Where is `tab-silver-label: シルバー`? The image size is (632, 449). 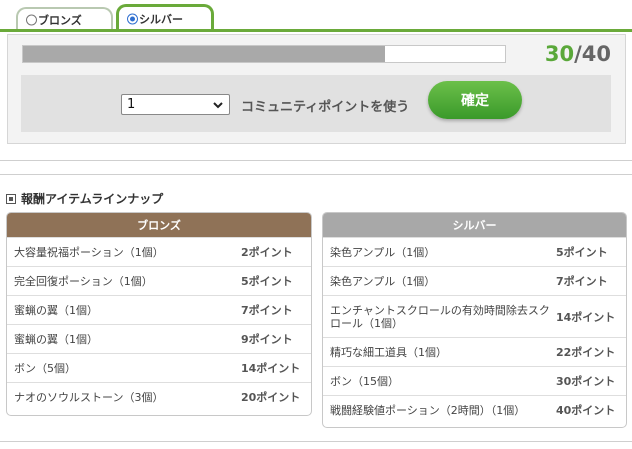 tab-silver-label: シルバー is located at coordinates (161, 19).